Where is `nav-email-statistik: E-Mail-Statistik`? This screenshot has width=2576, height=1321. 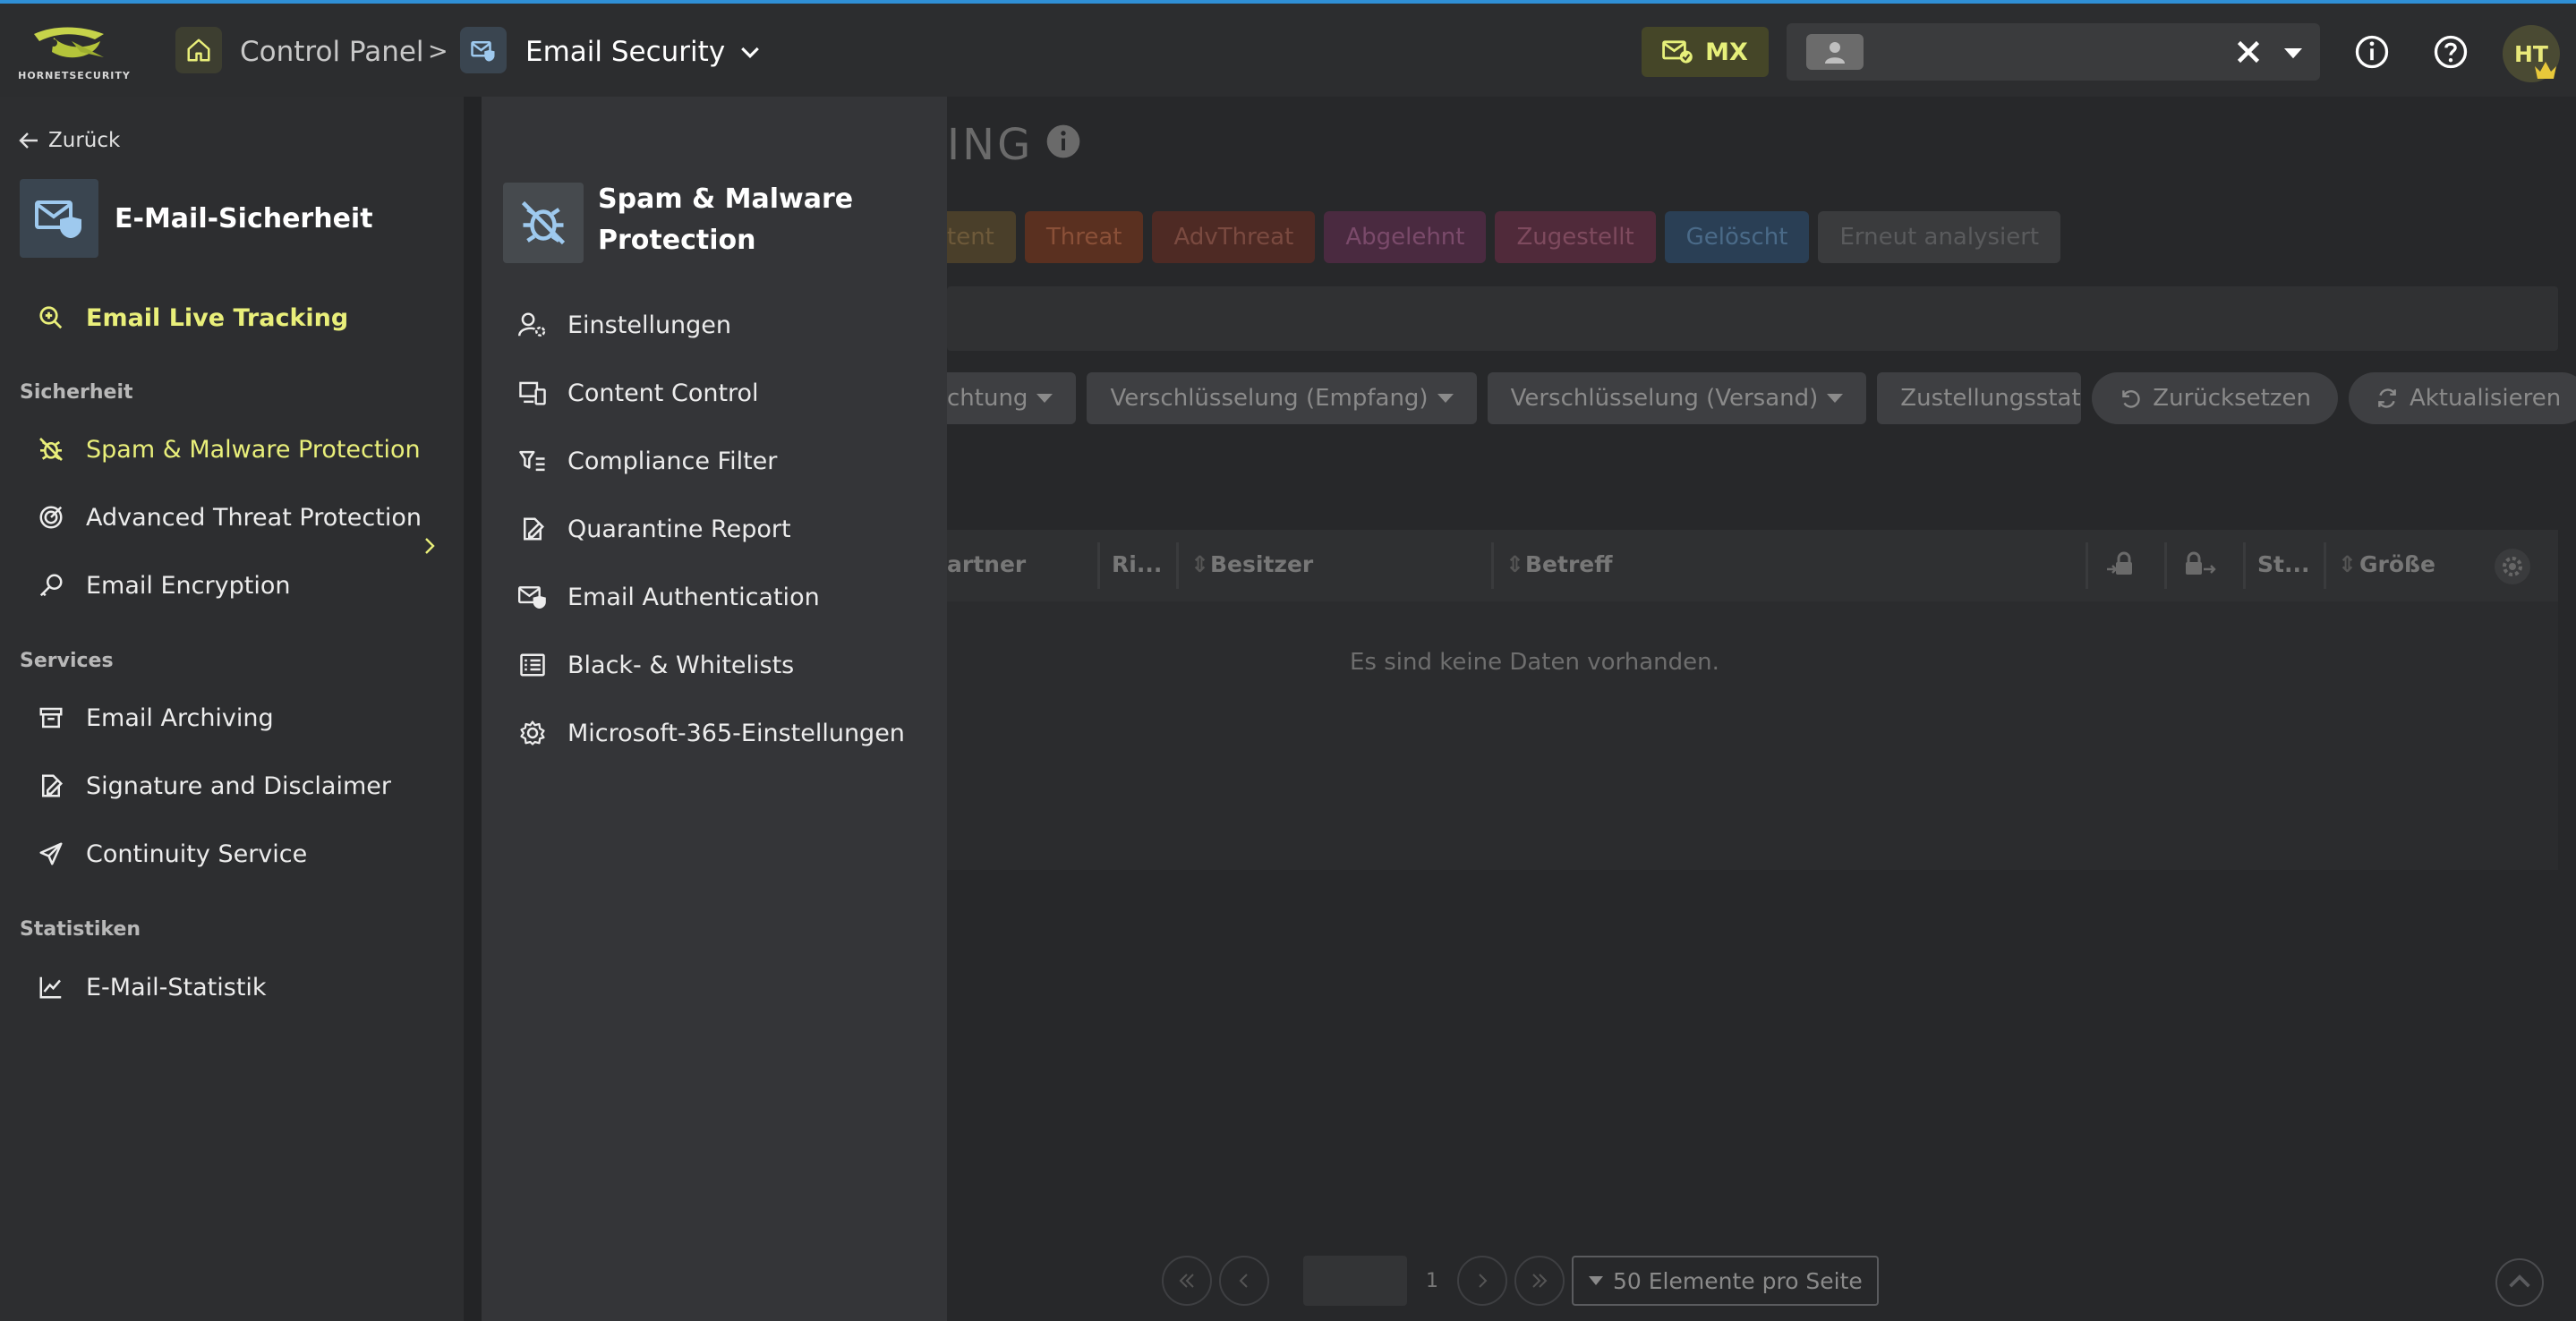 nav-email-statistik: E-Mail-Statistik is located at coordinates (151, 987).